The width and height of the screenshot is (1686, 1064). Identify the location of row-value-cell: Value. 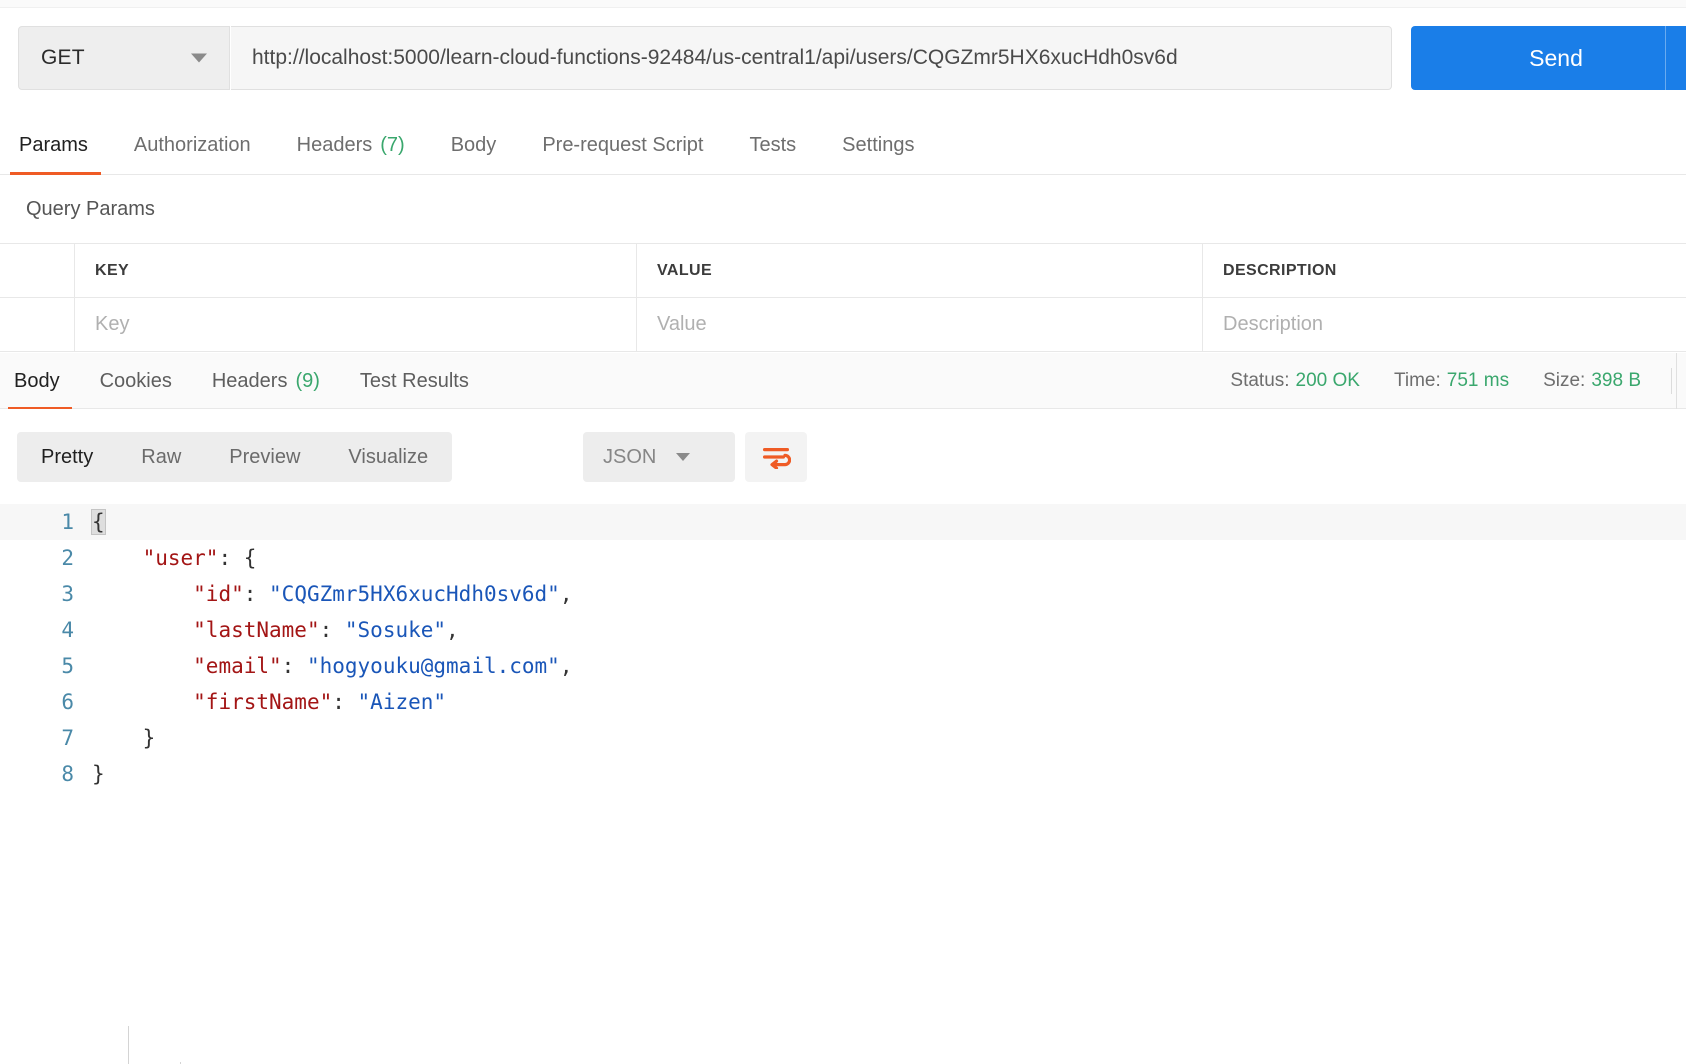
(920, 324).